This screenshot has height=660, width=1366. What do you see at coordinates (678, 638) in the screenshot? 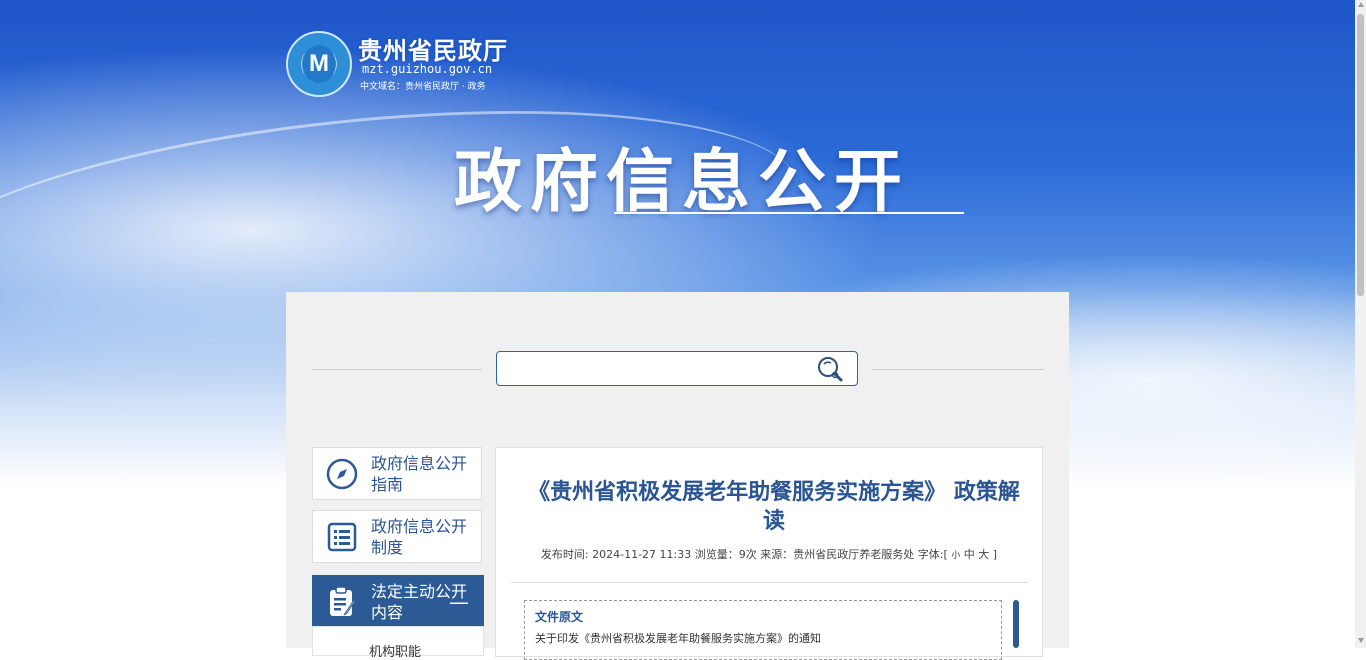
I see `attachment-link: 关于印发《贵州省积极发展老年助餐服务实施方案》的通知` at bounding box center [678, 638].